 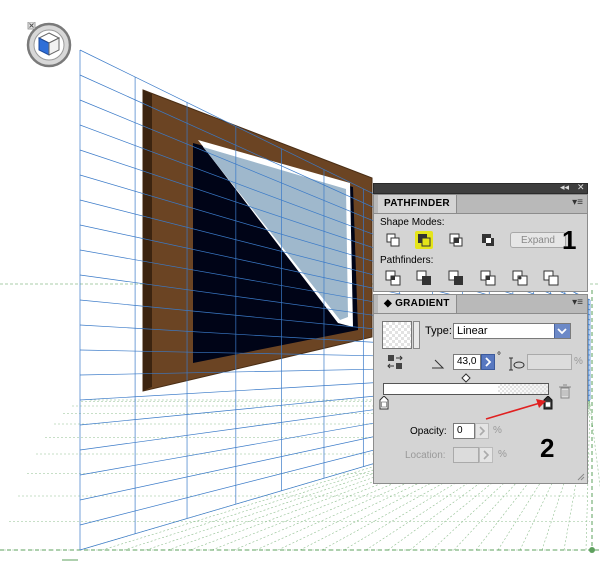 I want to click on perspective-grid-widget-icon, so click(x=49, y=45).